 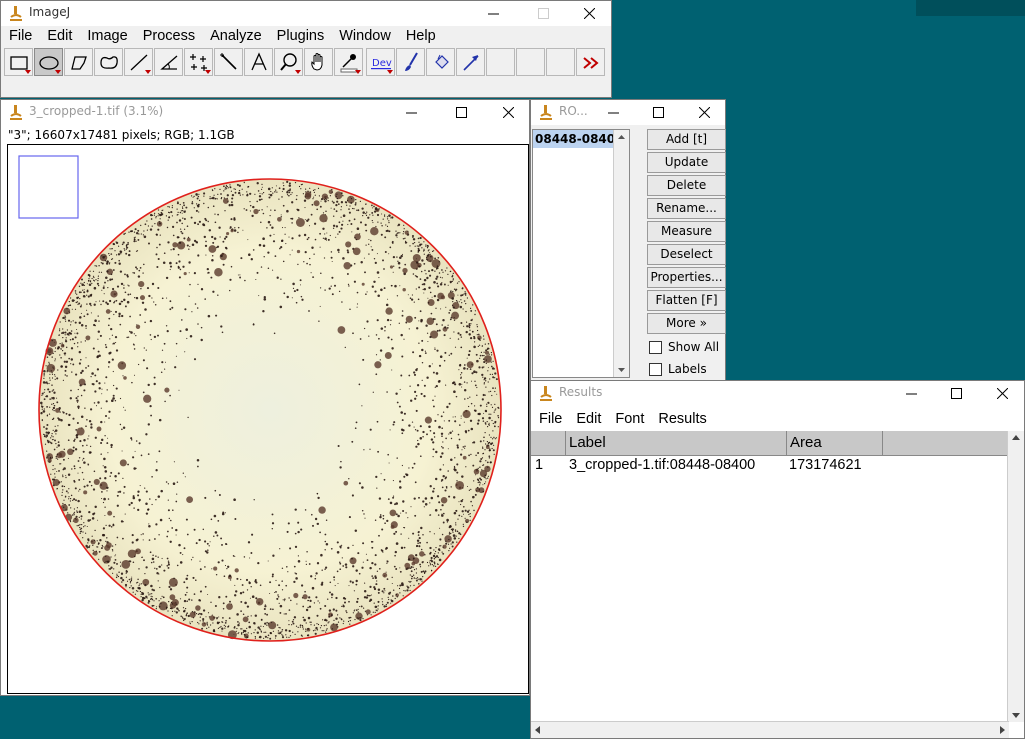 I want to click on measure-button: Measure, so click(x=686, y=231).